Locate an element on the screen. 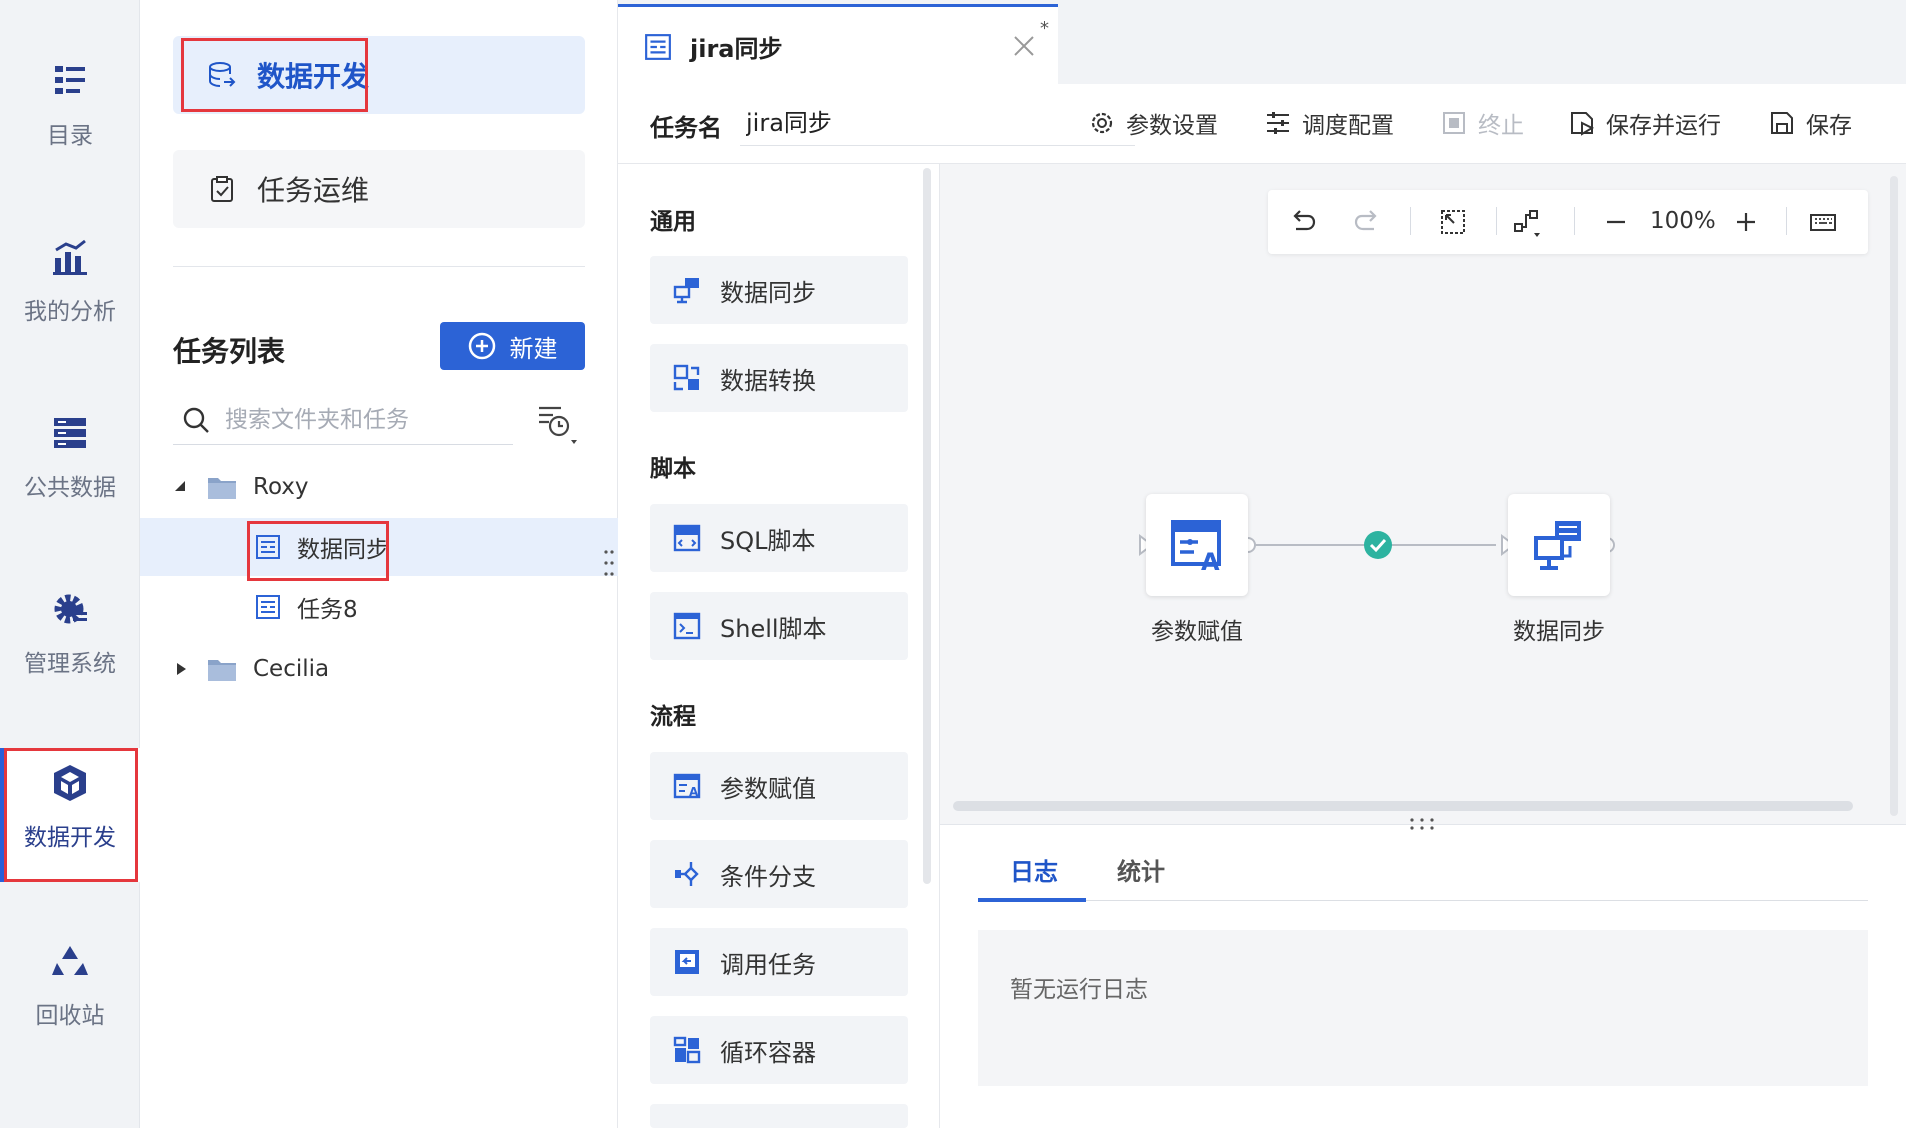  palette-item-label: 循环容器 is located at coordinates (768, 1052).